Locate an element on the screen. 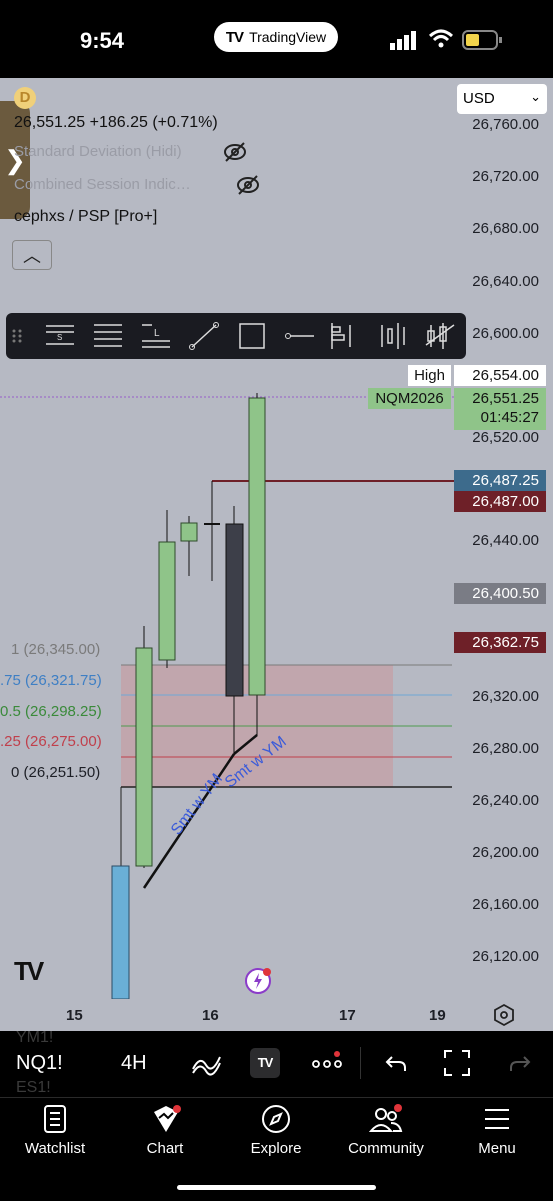  time-tick: 16 is located at coordinates (210, 1015).